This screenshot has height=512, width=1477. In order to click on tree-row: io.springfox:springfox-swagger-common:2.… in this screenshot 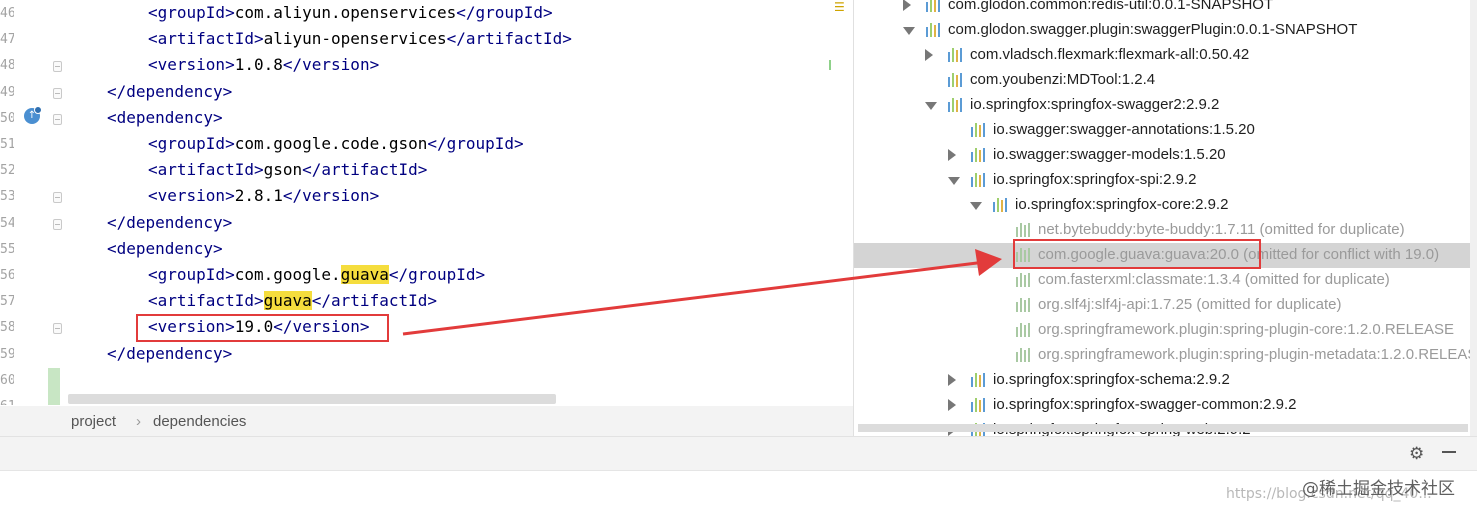, I will do `click(1165, 405)`.